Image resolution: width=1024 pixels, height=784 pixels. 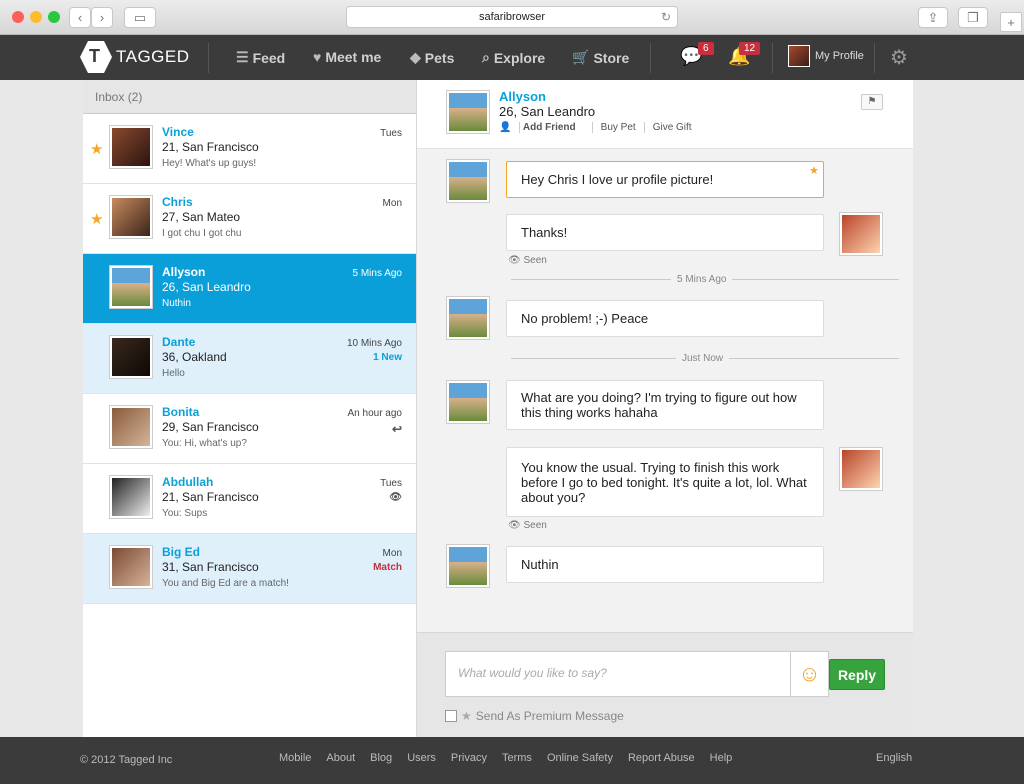 What do you see at coordinates (874, 58) in the screenshot?
I see `nav-divider` at bounding box center [874, 58].